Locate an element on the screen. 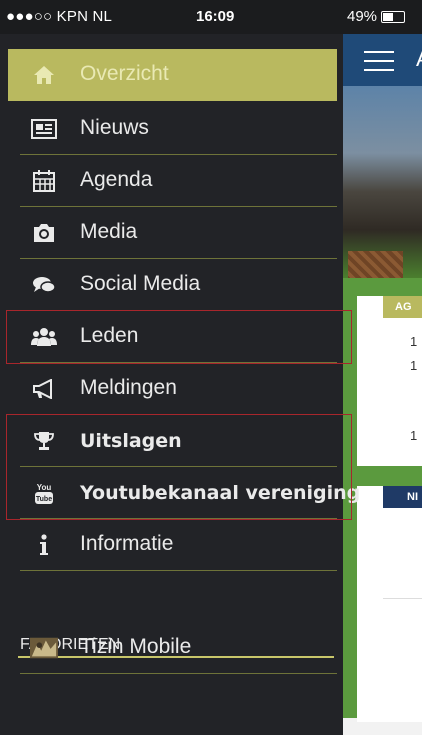  camera-icon is located at coordinates (44, 233).